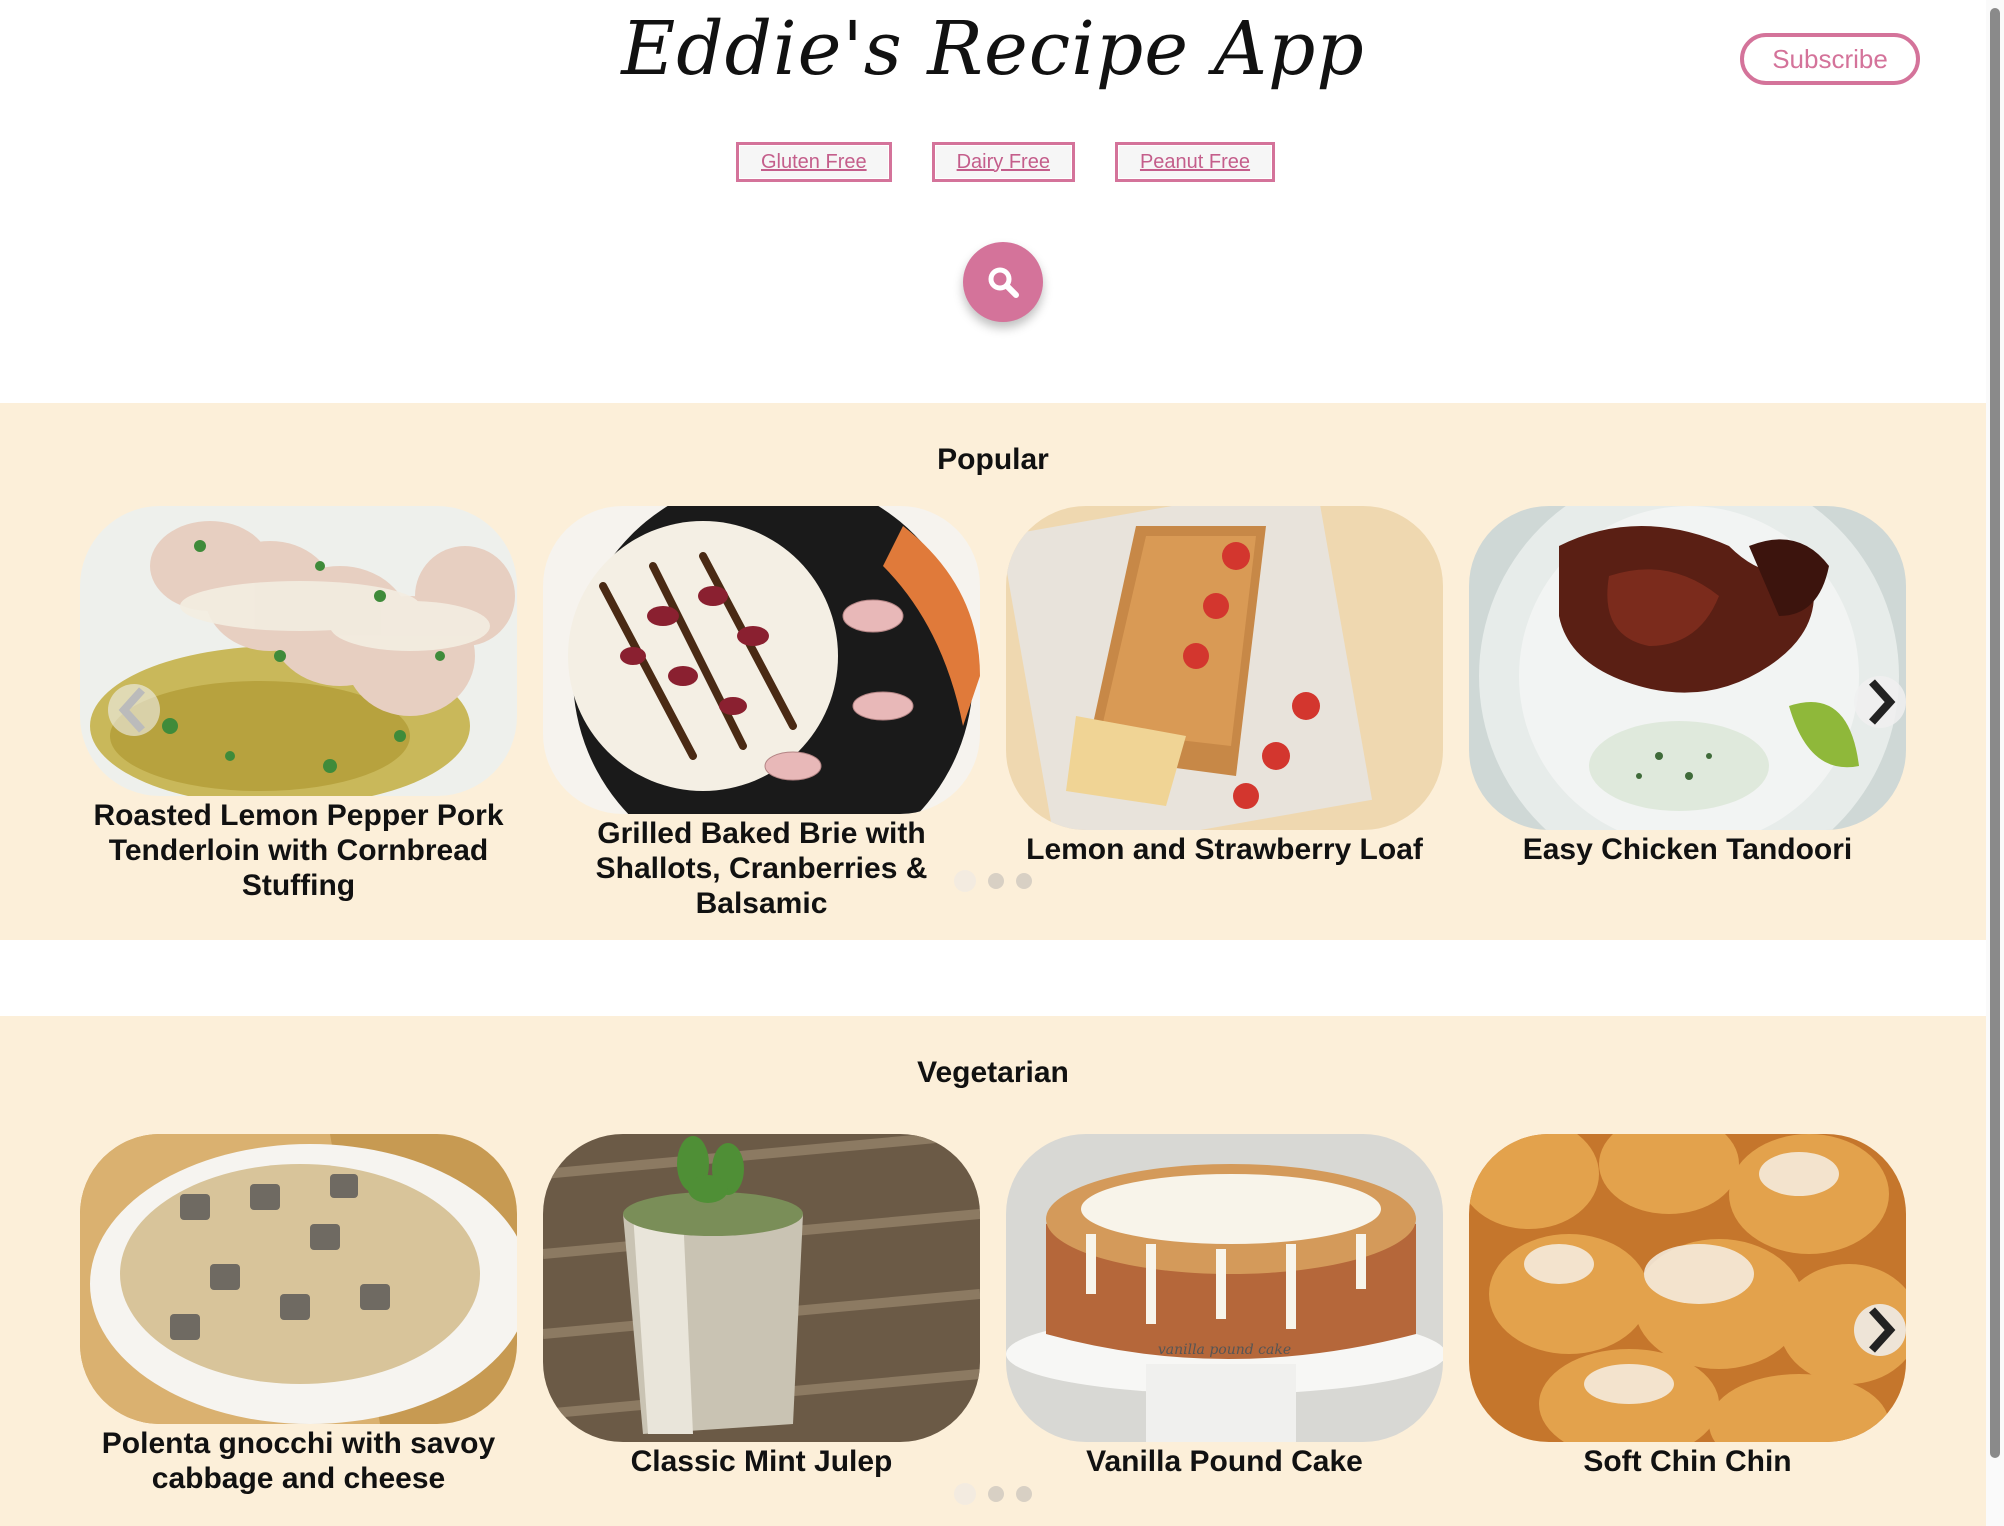 This screenshot has height=1526, width=2004. I want to click on recipe-title: Soft Chin Chin, so click(1687, 1461).